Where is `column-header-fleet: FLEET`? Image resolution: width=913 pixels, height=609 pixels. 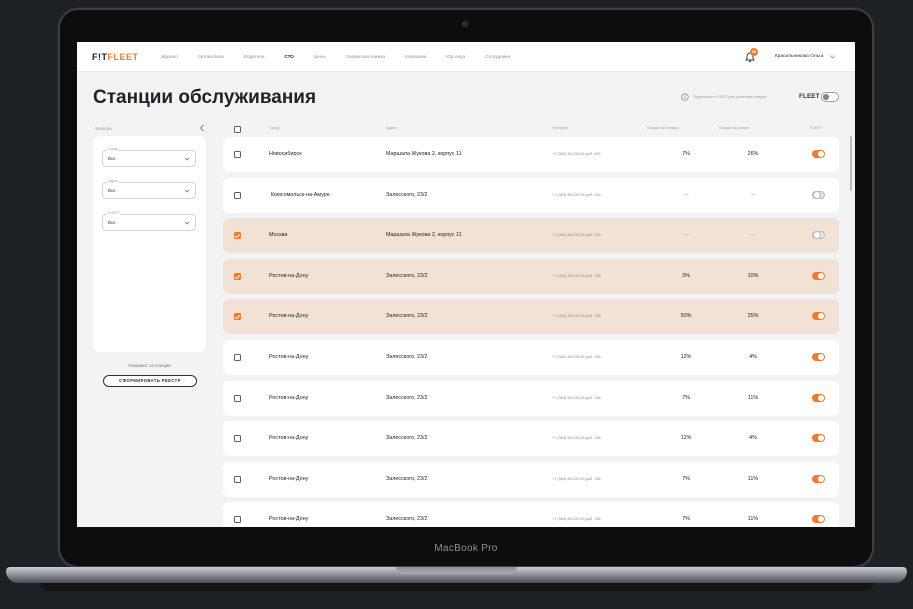
column-header-fleet: FLEET is located at coordinates (816, 128).